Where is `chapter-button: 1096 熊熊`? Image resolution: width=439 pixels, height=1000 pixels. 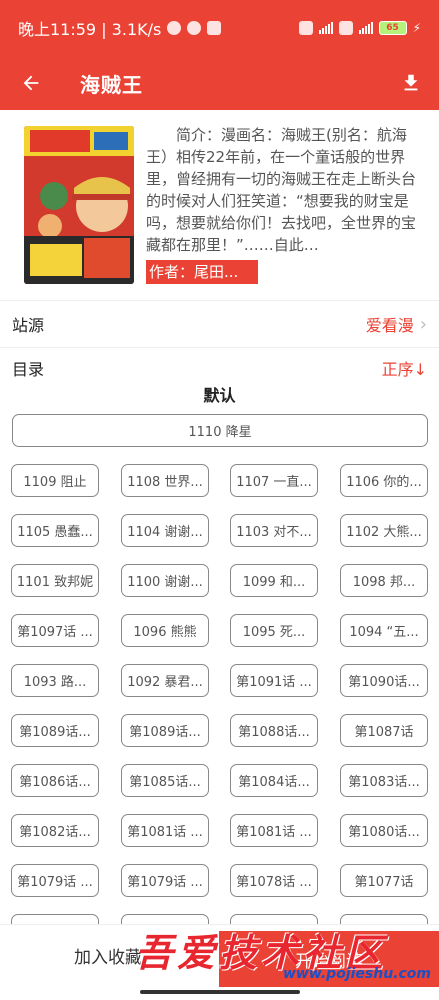
chapter-button: 1096 熊熊 is located at coordinates (165, 630).